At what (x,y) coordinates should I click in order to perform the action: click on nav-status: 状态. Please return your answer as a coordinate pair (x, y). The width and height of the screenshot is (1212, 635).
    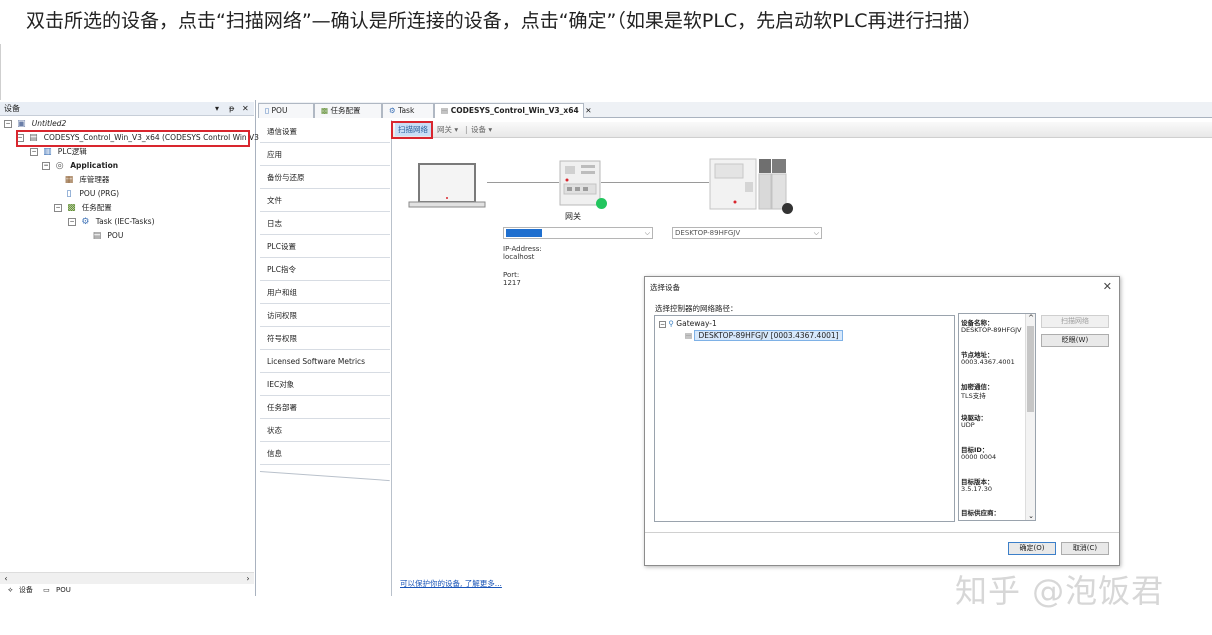
    Looking at the image, I should click on (325, 430).